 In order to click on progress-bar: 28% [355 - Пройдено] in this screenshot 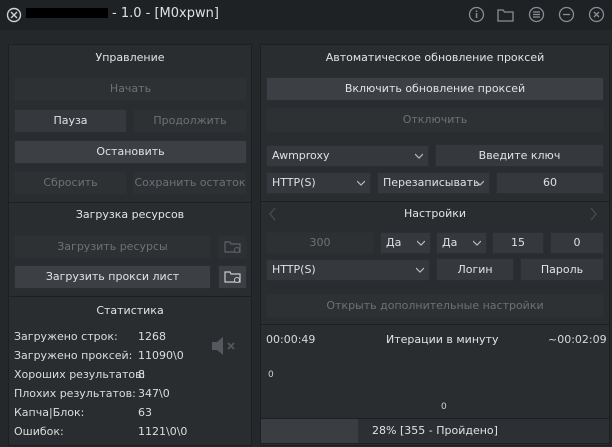, I will do `click(435, 431)`.